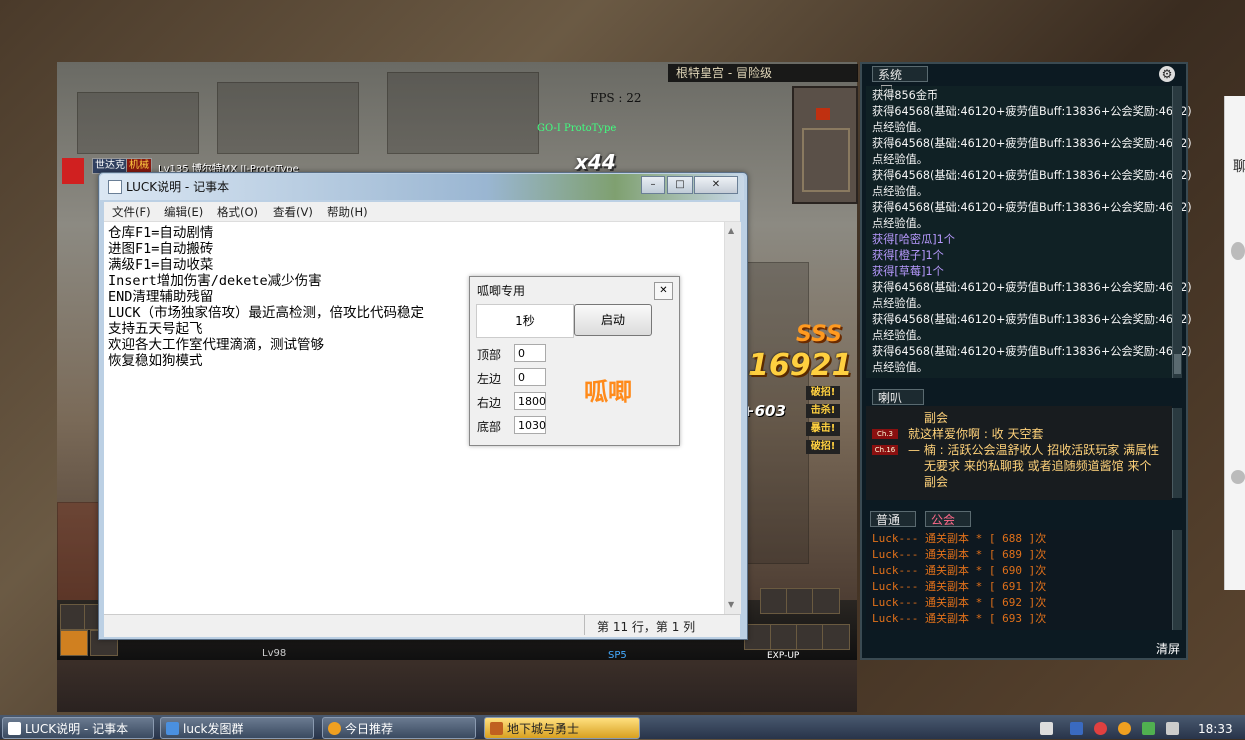  Describe the element at coordinates (1038, 466) in the screenshot. I see `broadcast-line: 无要求 来的私聊我 或者追随频道酱馆 来个` at that location.